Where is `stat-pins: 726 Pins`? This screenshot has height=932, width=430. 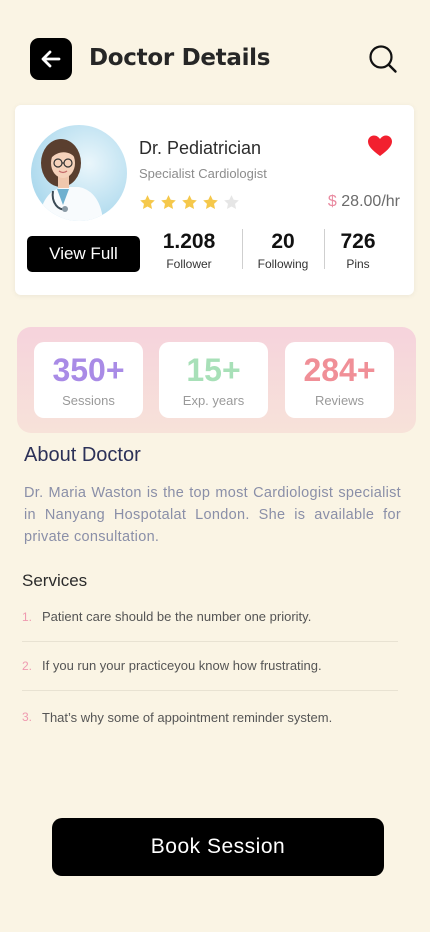 stat-pins: 726 Pins is located at coordinates (358, 250).